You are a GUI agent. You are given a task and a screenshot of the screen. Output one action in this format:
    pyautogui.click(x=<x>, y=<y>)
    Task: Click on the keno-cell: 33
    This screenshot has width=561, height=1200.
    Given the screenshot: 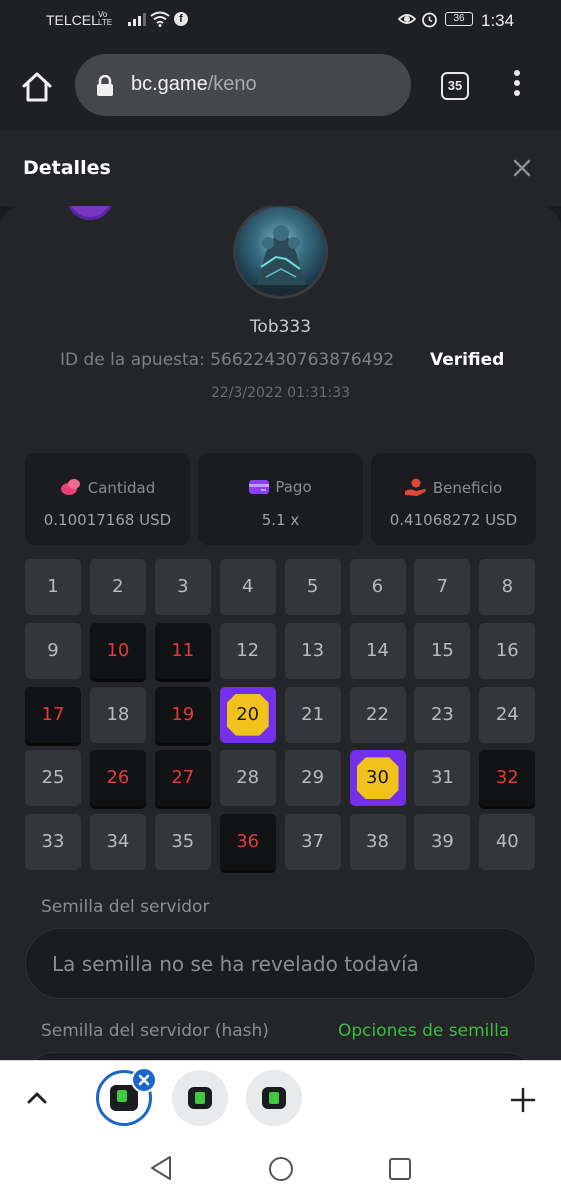 What is the action you would take?
    pyautogui.click(x=53, y=842)
    